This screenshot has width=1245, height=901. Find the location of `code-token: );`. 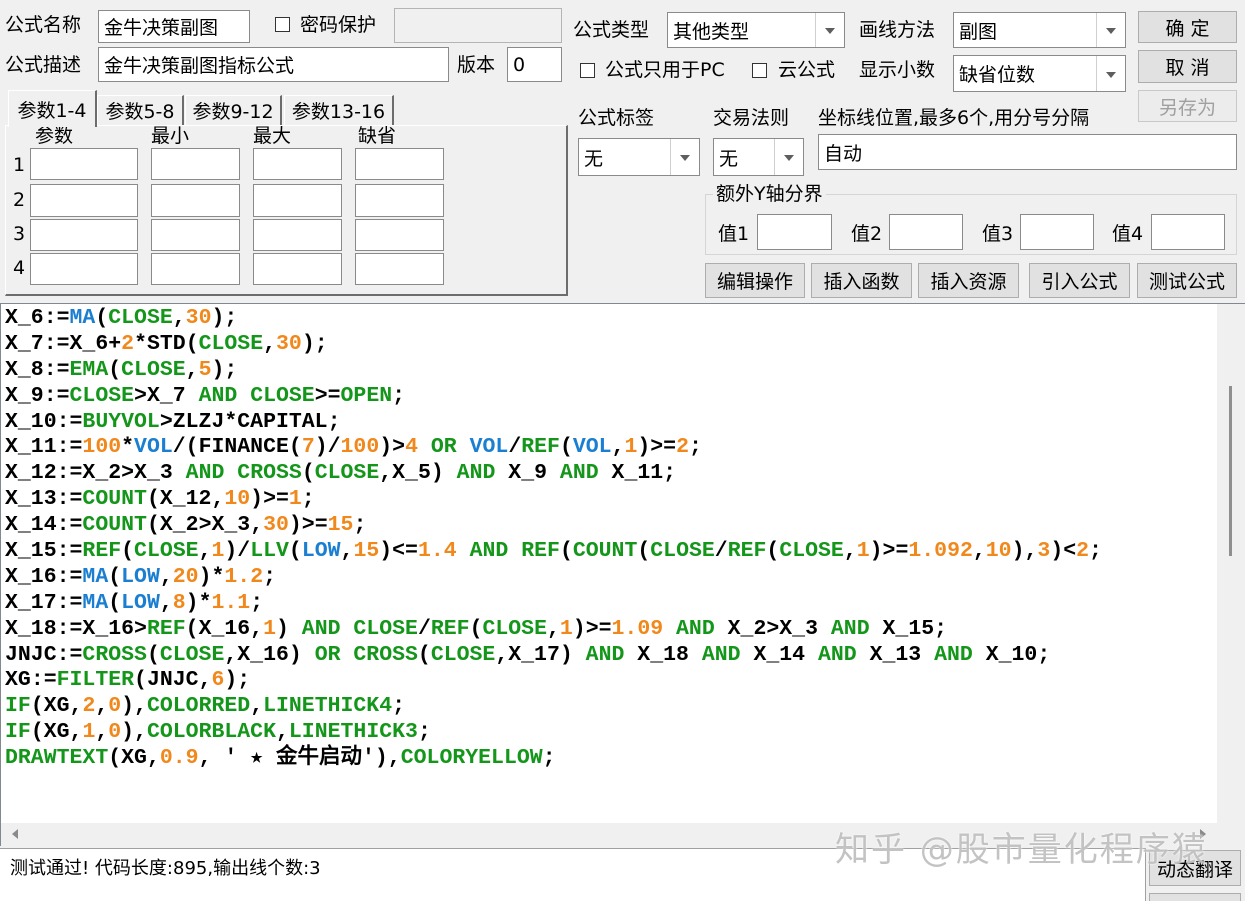

code-token: ); is located at coordinates (314, 343).